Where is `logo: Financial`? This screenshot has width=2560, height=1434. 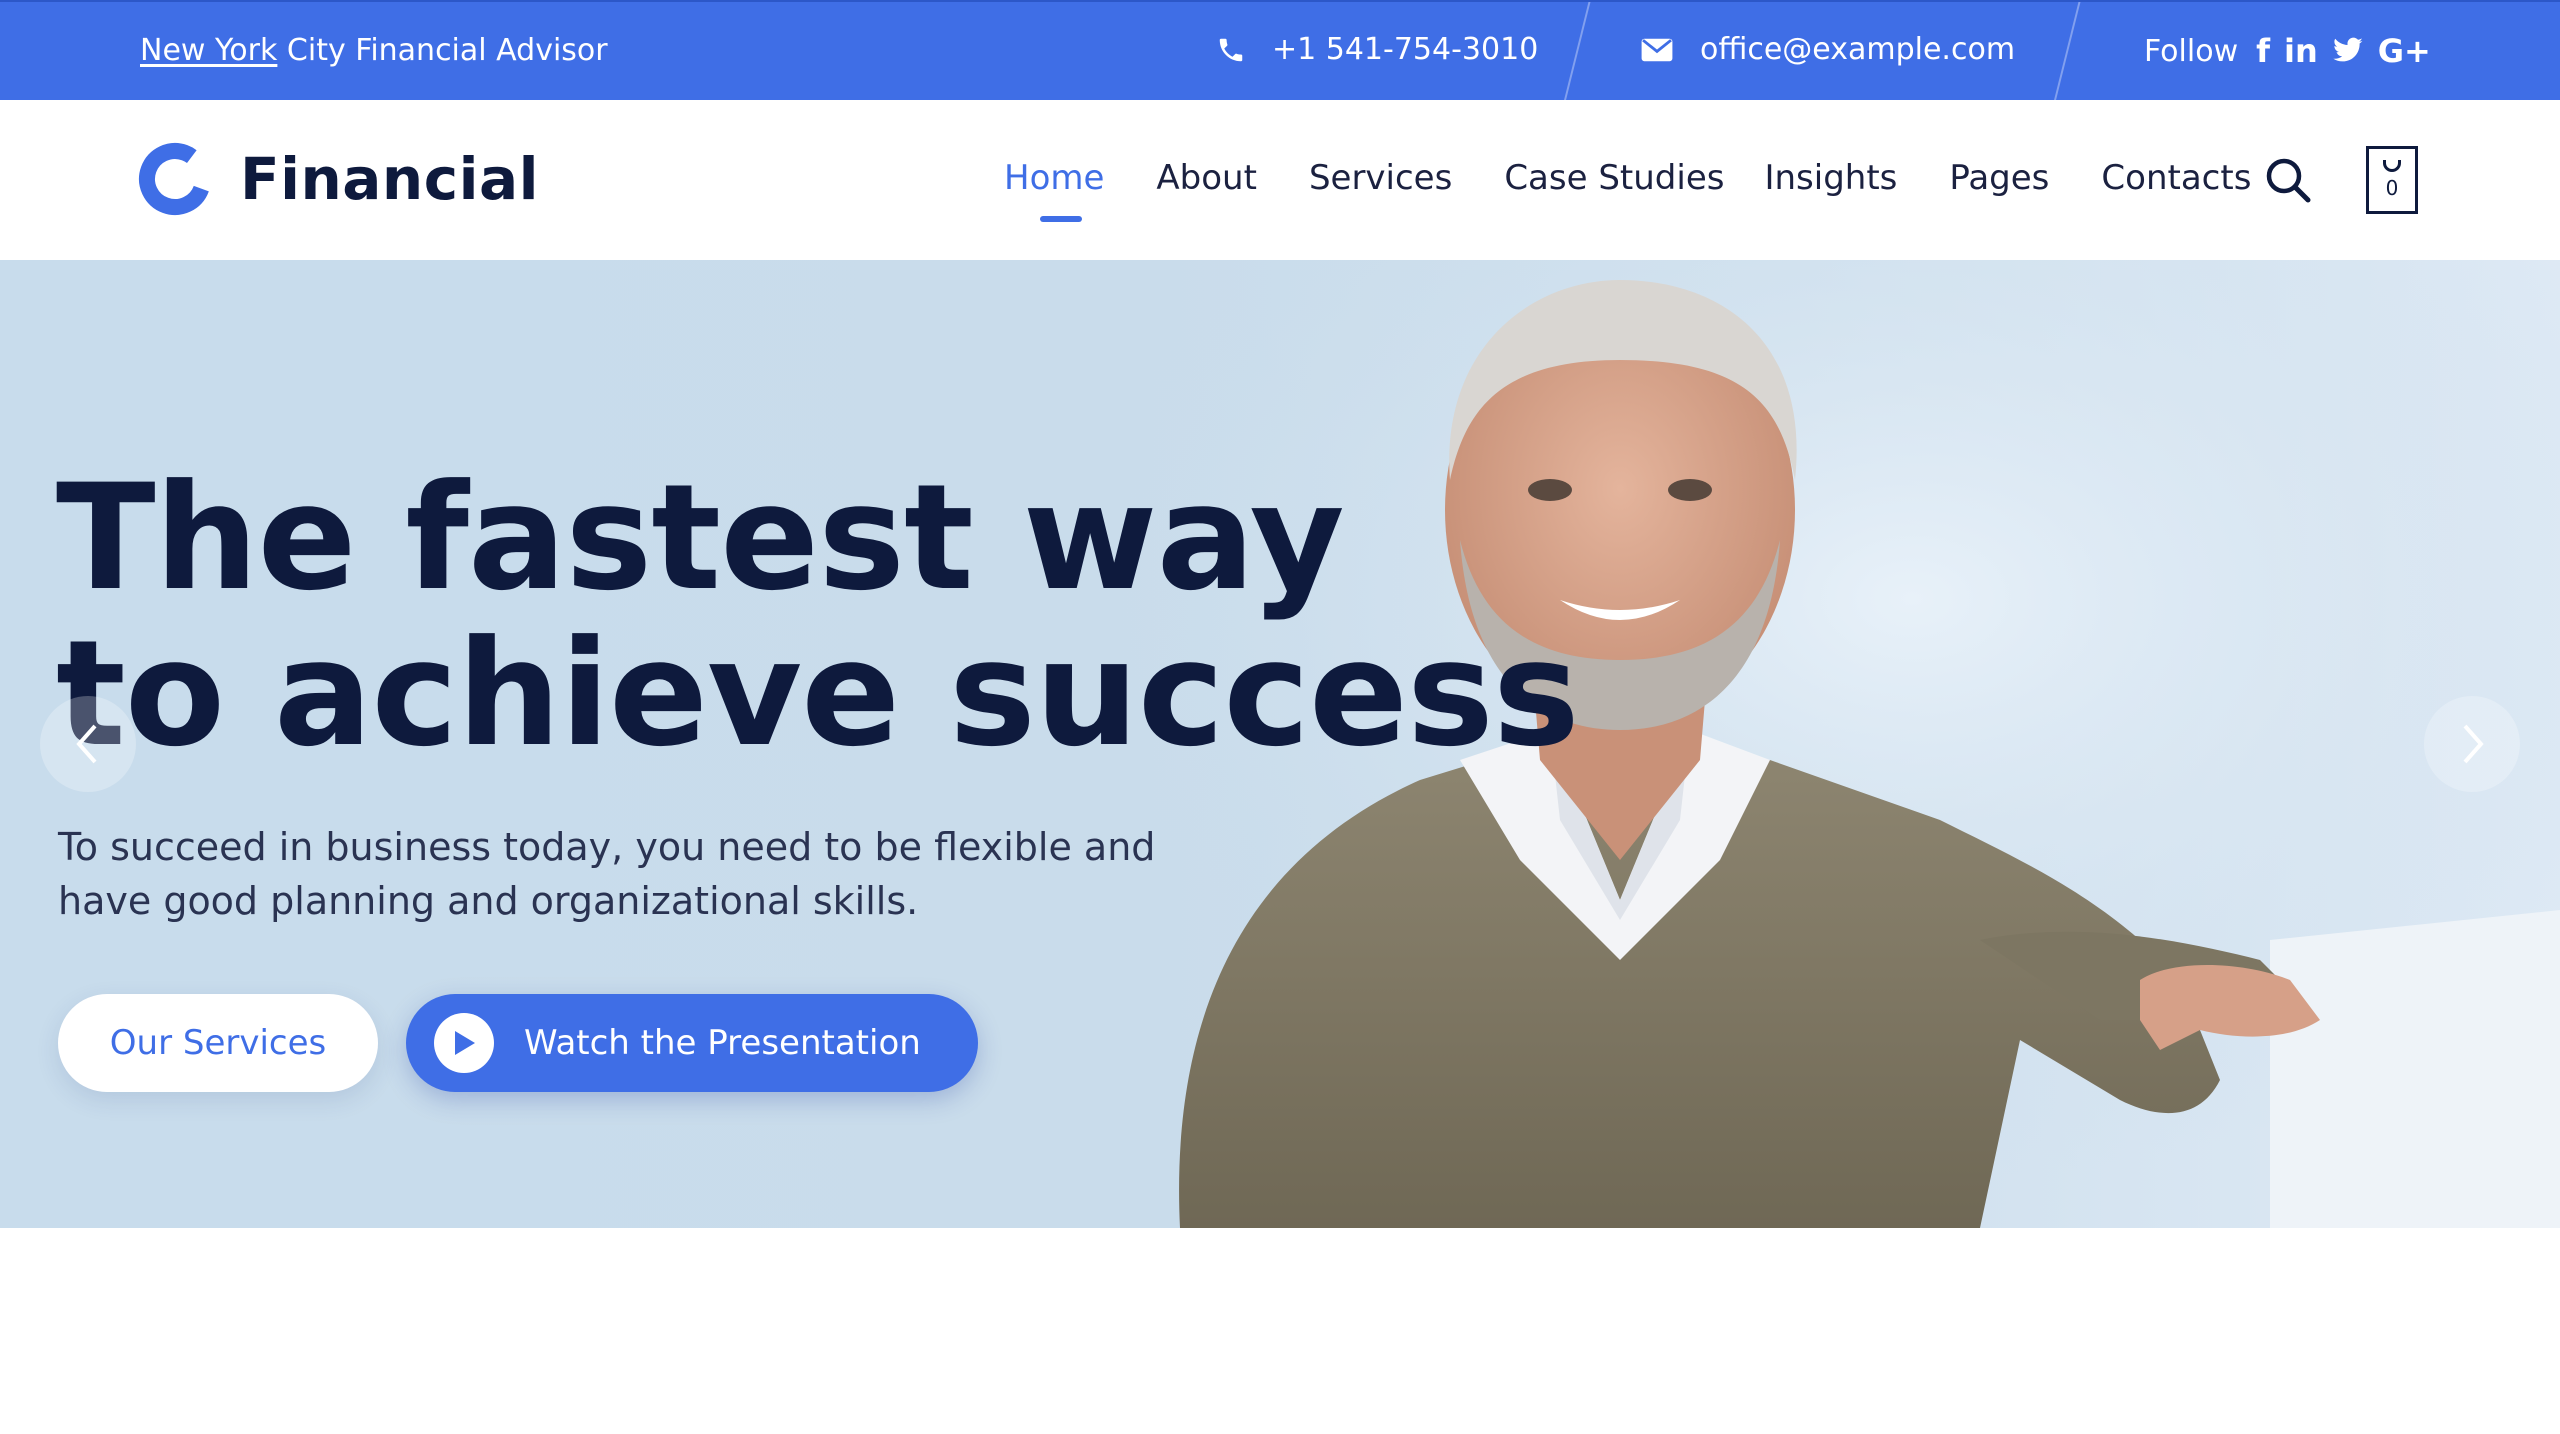
logo: Financial is located at coordinates (338, 179).